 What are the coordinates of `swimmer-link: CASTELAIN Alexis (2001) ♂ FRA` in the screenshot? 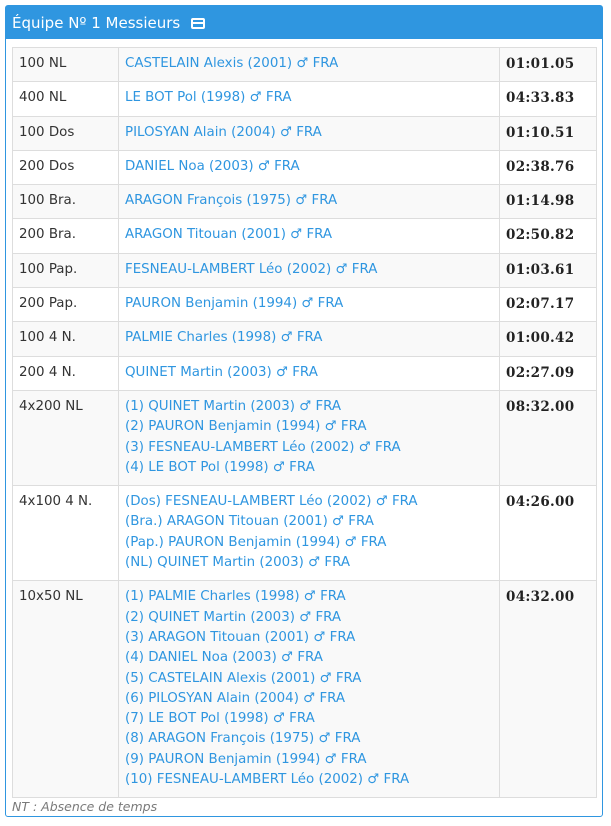 It's located at (309, 64).